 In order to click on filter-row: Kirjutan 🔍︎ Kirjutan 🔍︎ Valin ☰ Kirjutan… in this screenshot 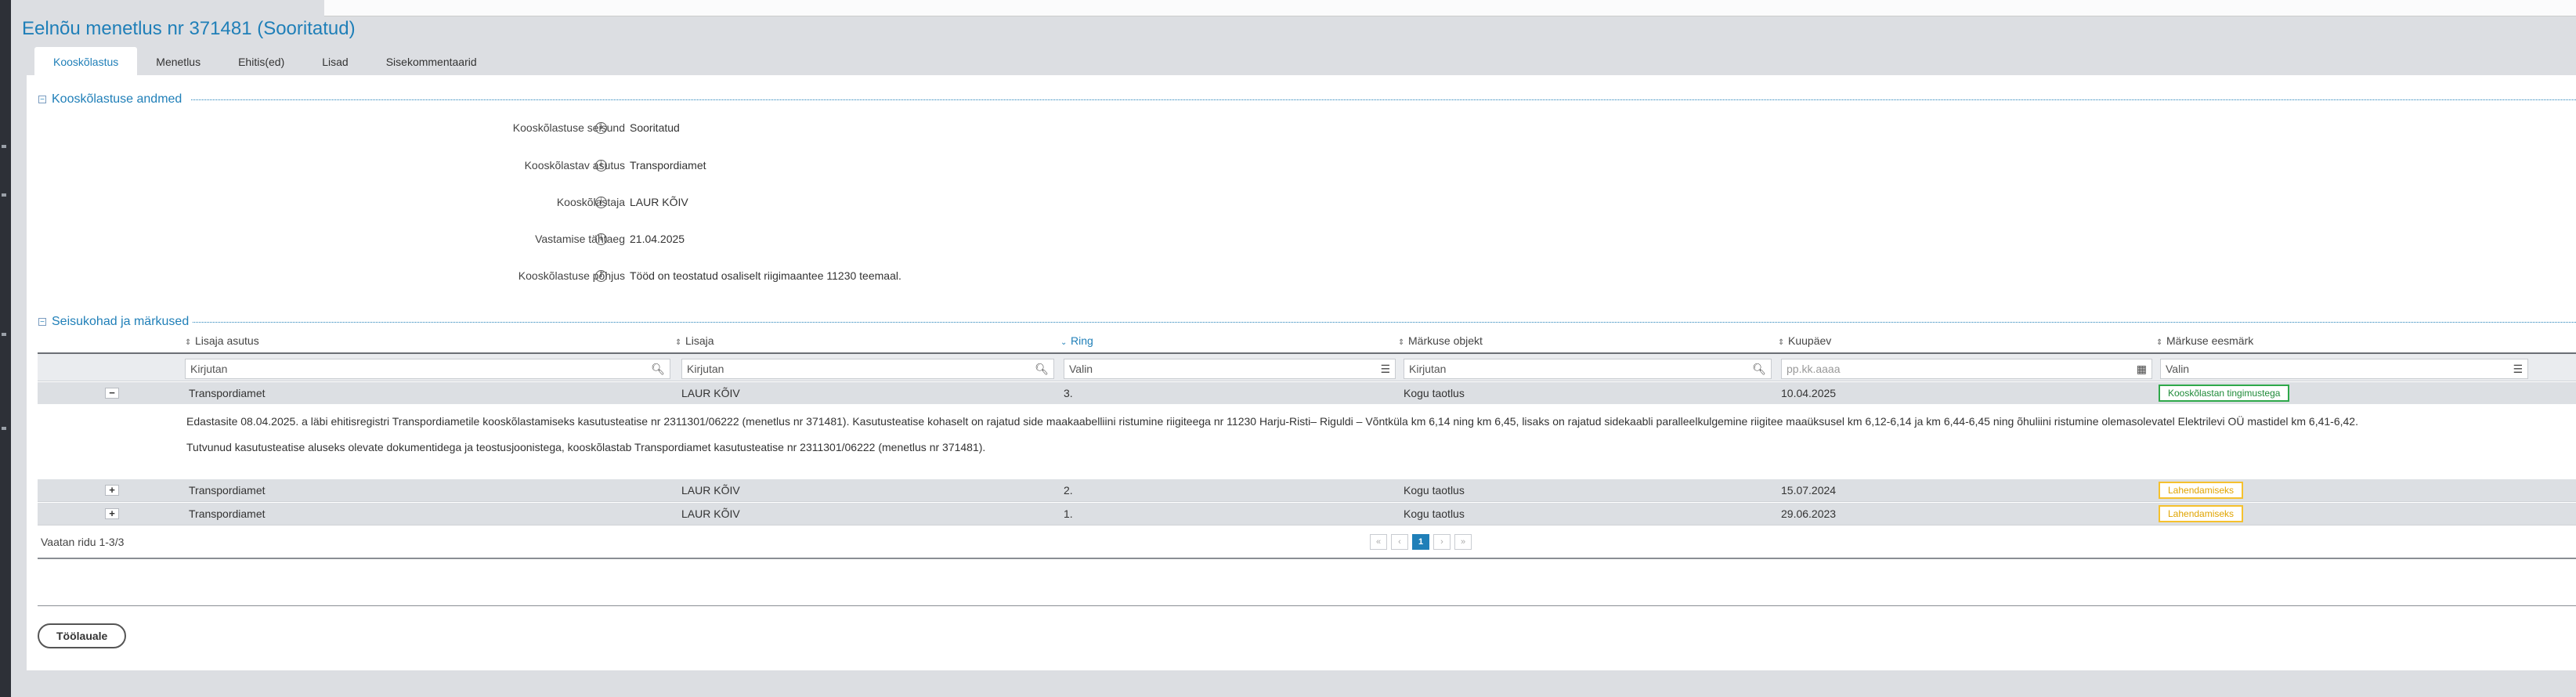, I will do `click(1307, 367)`.